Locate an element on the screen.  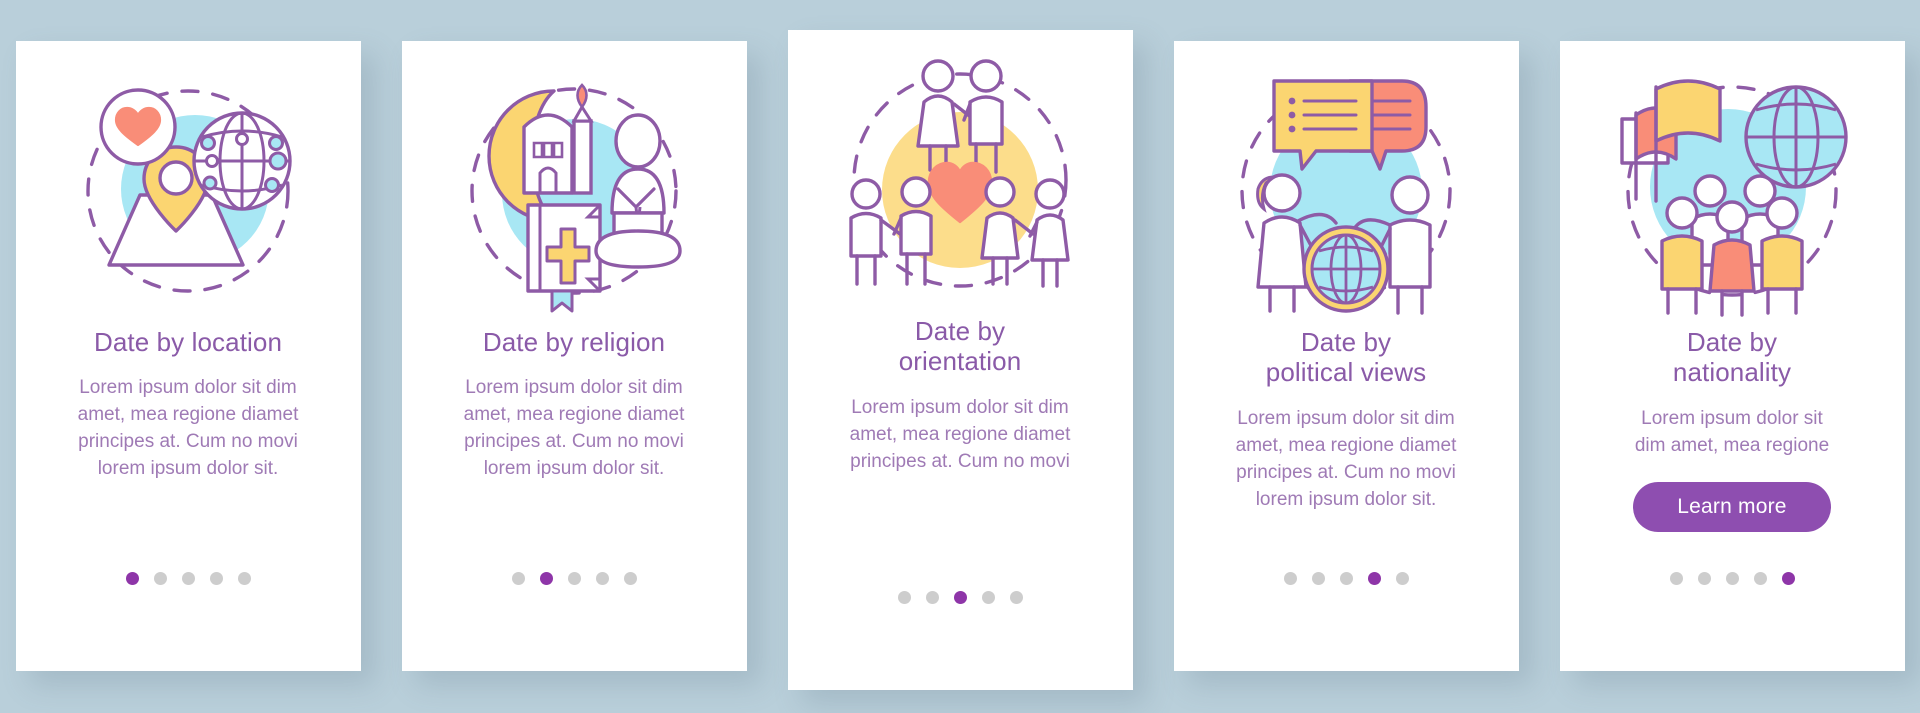
screen-title-line: orientation is located at coordinates (960, 361).